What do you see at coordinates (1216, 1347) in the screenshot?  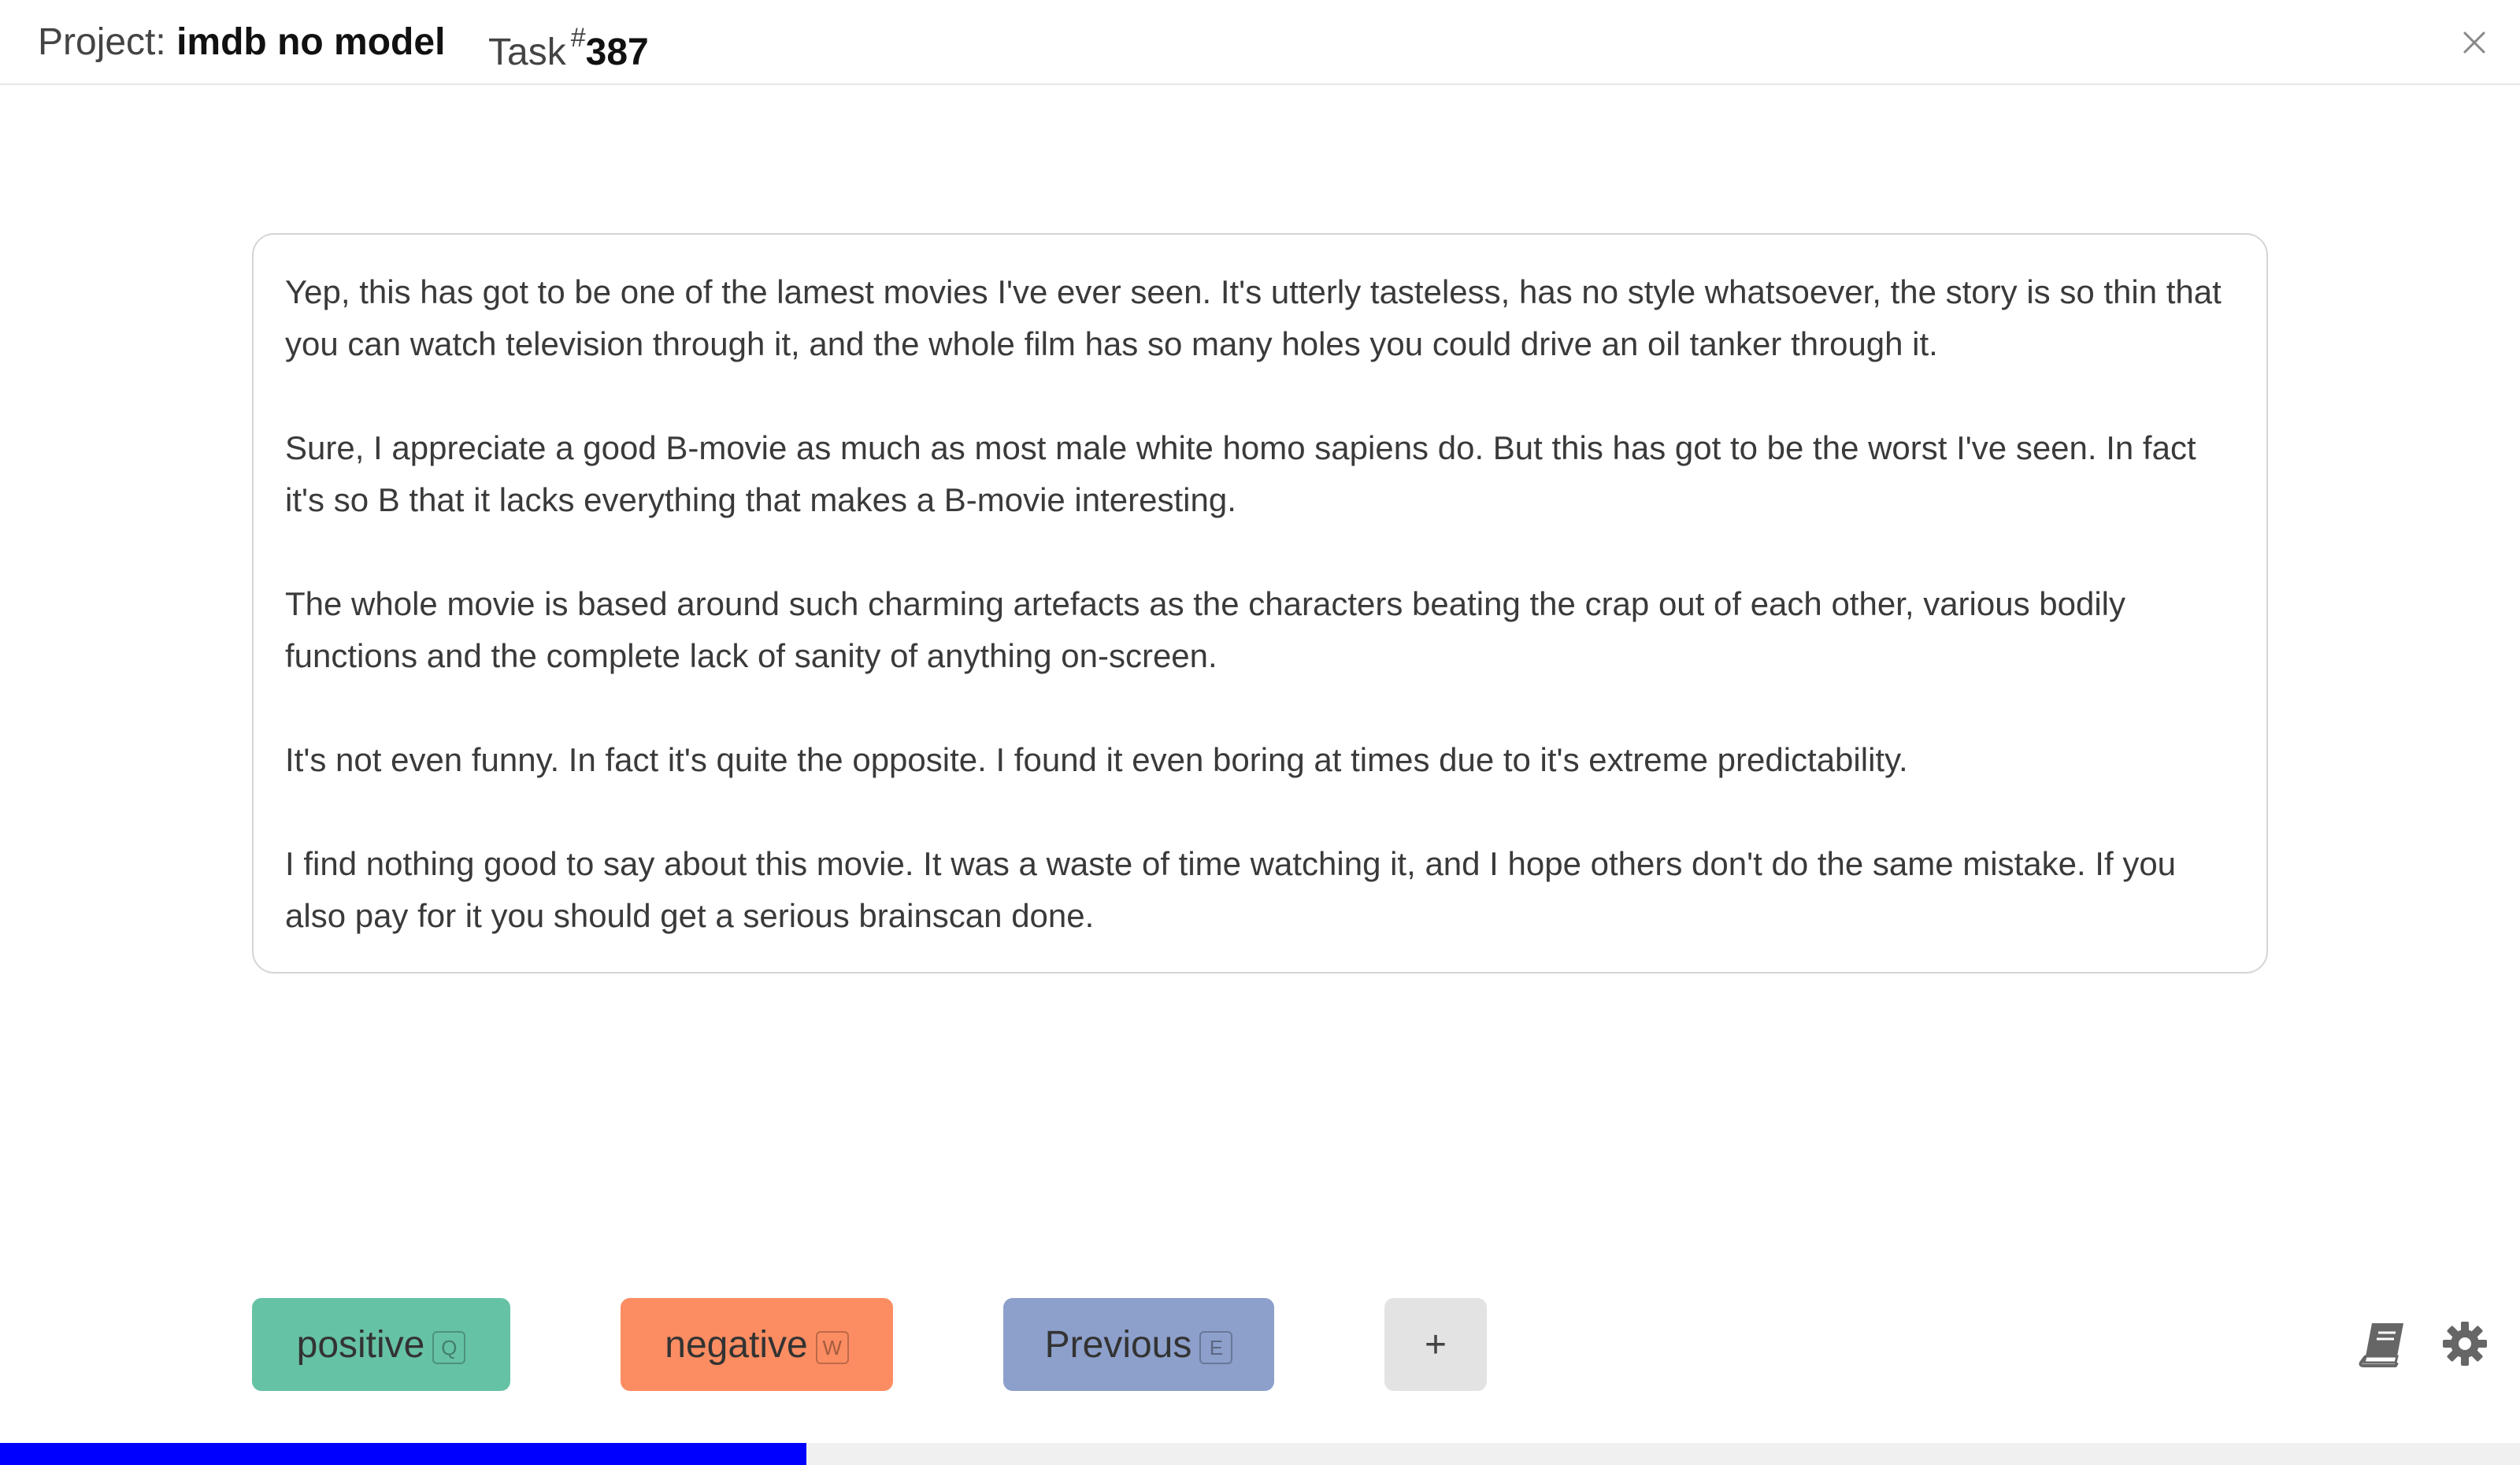 I see `hotkey-e-badge: E` at bounding box center [1216, 1347].